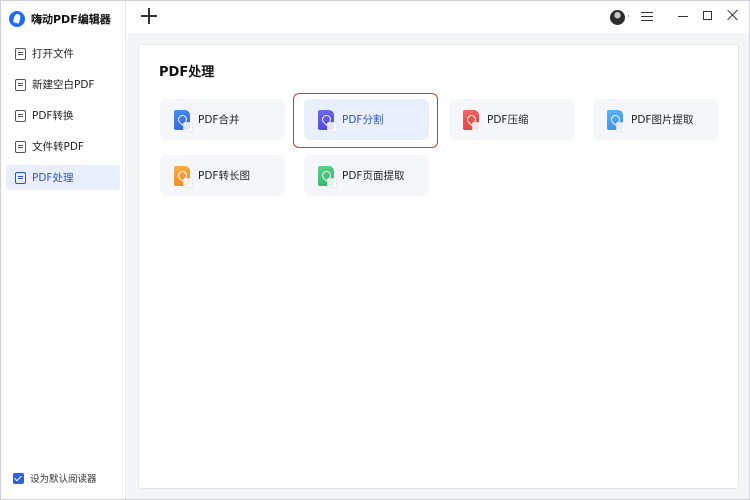  What do you see at coordinates (20, 146) in the screenshot?
I see `file-to-pdf-icon` at bounding box center [20, 146].